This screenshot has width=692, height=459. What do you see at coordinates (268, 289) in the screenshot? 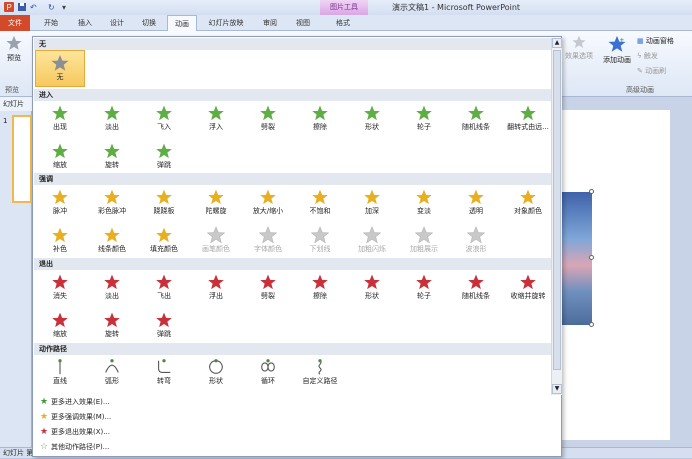
I see `exit-effect: 劈裂` at bounding box center [268, 289].